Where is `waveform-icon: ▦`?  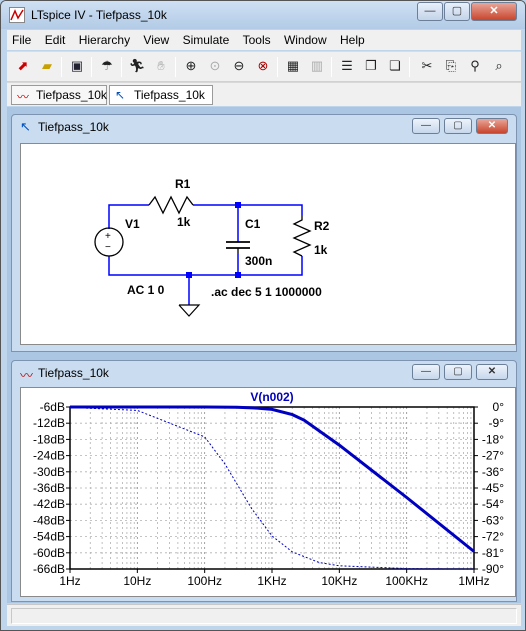 waveform-icon: ▦ is located at coordinates (293, 66).